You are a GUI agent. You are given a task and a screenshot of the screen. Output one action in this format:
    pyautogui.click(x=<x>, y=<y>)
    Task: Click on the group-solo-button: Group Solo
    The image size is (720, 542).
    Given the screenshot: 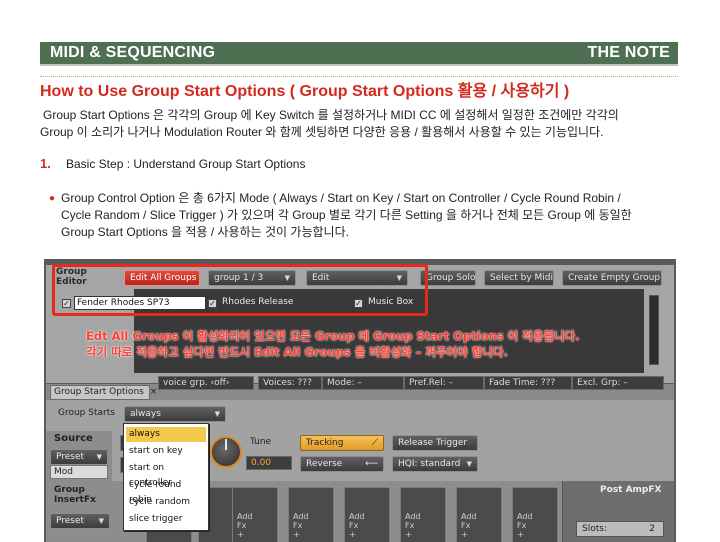 What is the action you would take?
    pyautogui.click(x=448, y=278)
    